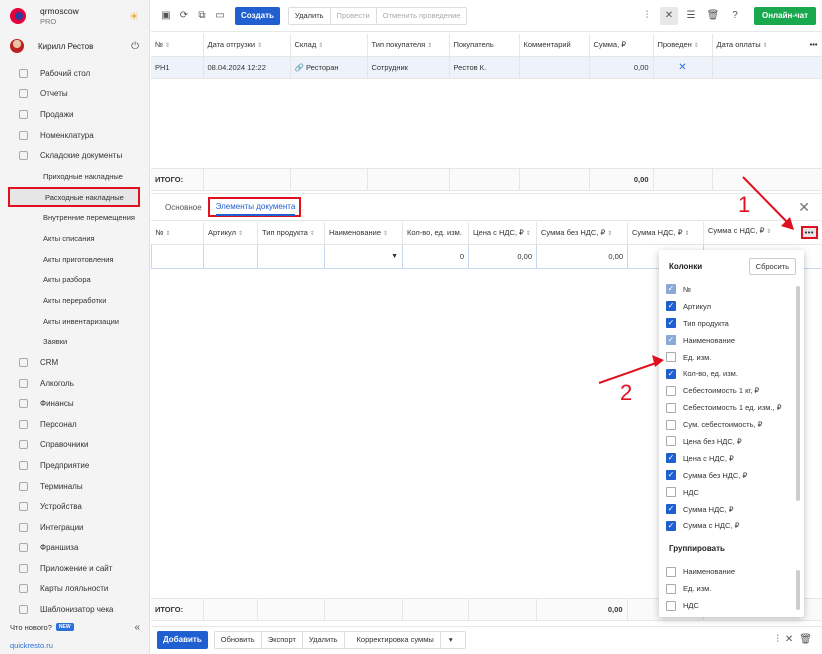  What do you see at coordinates (731, 571) in the screenshot?
I see `group-option: Наименование` at bounding box center [731, 571].